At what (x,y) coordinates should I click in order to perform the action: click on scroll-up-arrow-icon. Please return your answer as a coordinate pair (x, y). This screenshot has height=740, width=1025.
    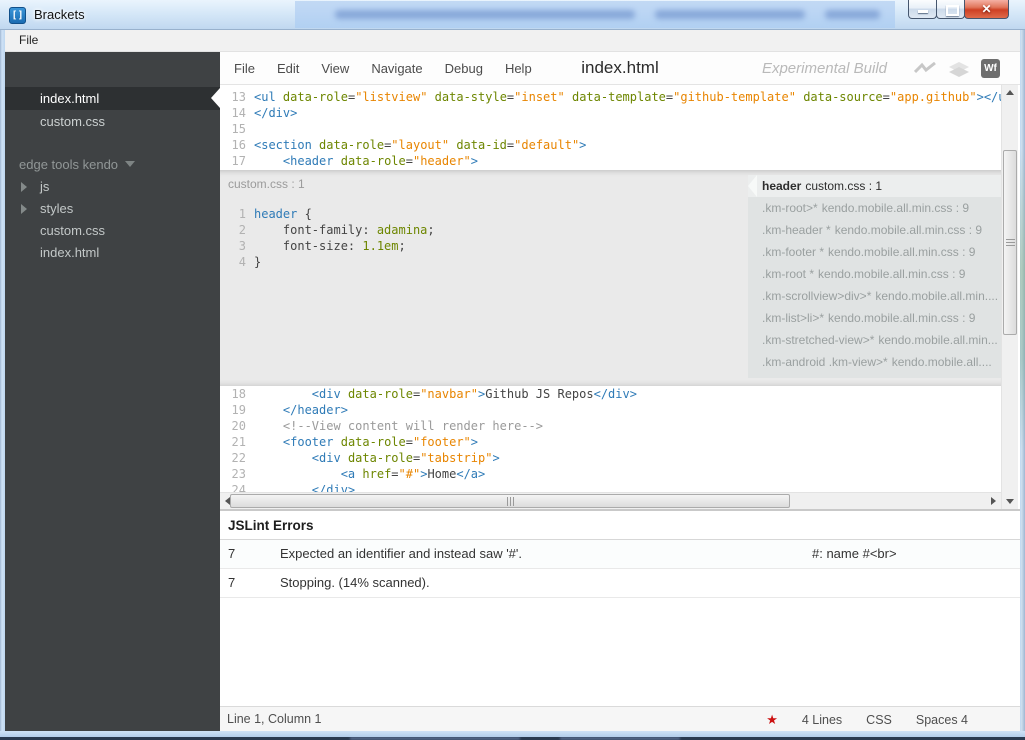
    Looking at the image, I should click on (1010, 93).